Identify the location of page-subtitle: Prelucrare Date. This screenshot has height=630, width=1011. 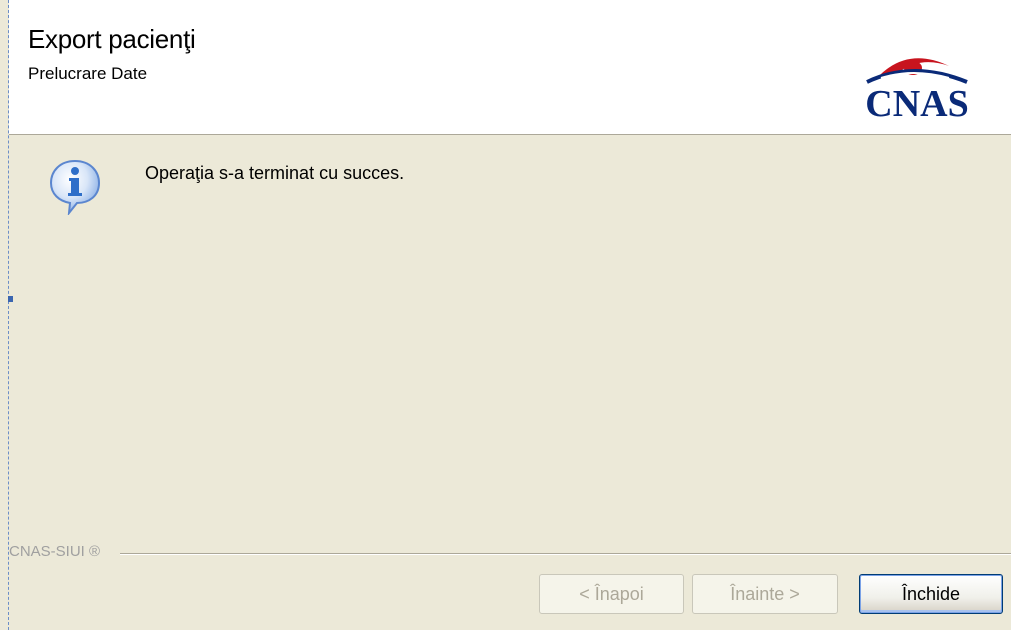
(88, 73).